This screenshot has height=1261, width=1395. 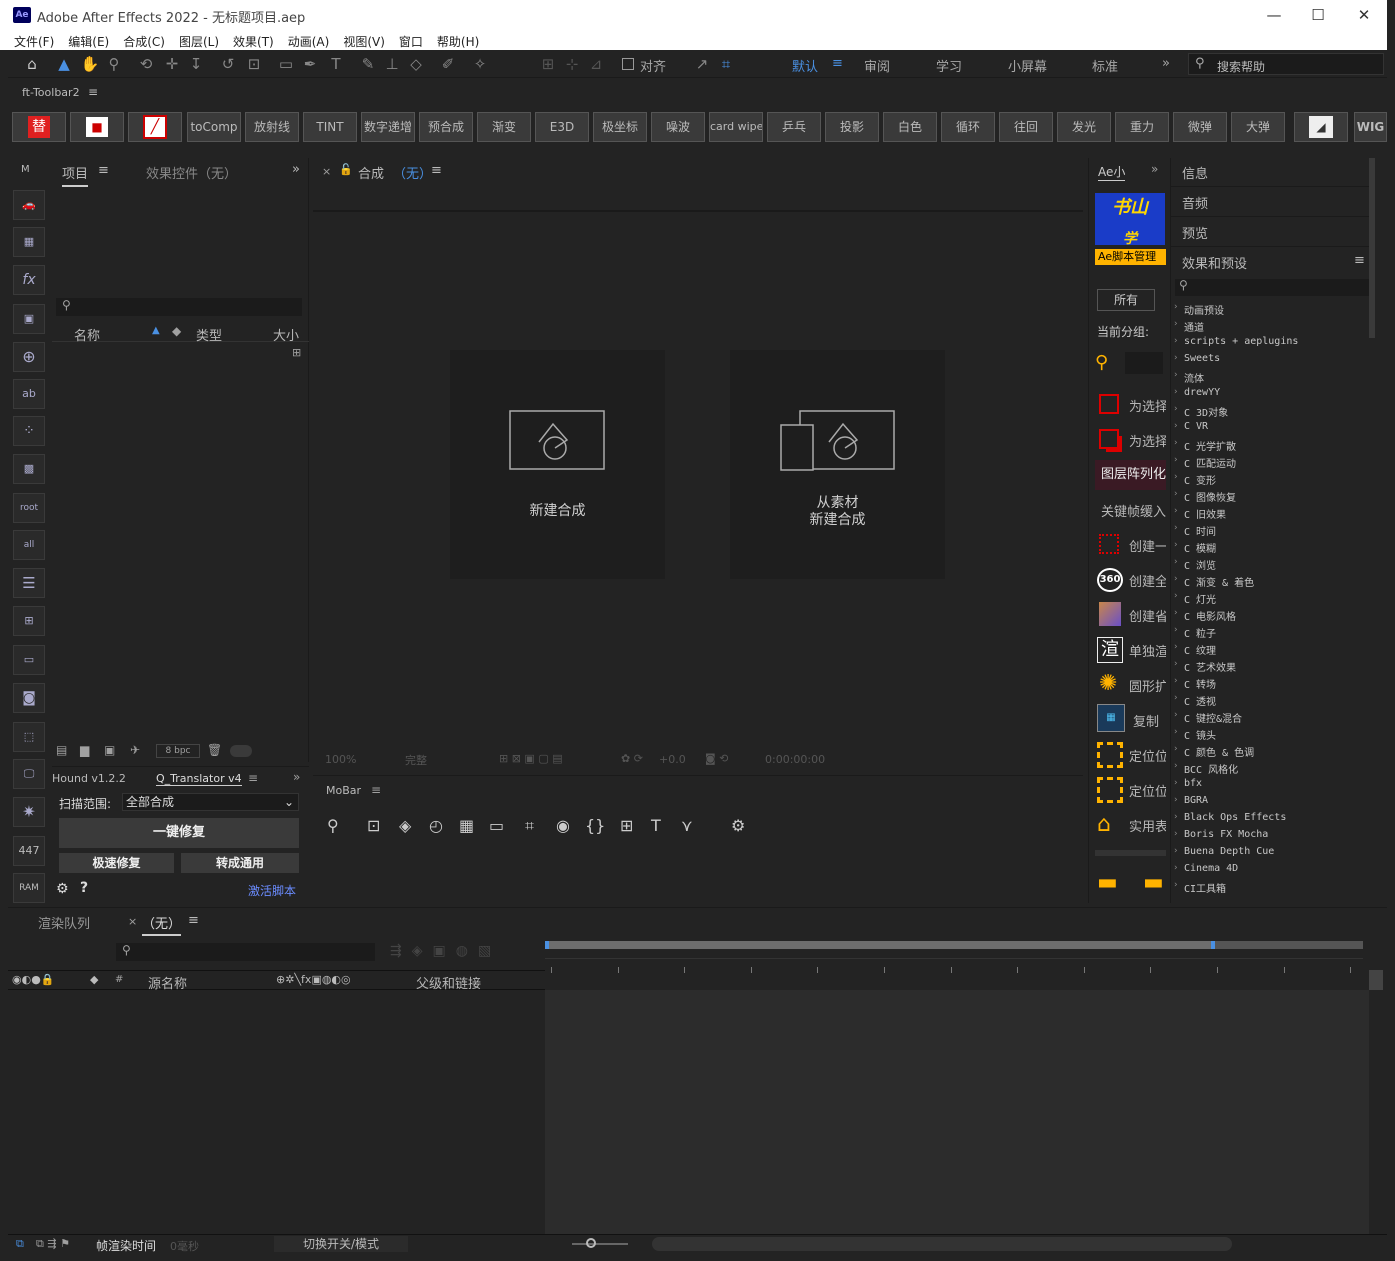 What do you see at coordinates (1147, 825) in the screenshot?
I see `ae-item-utility: 实用表` at bounding box center [1147, 825].